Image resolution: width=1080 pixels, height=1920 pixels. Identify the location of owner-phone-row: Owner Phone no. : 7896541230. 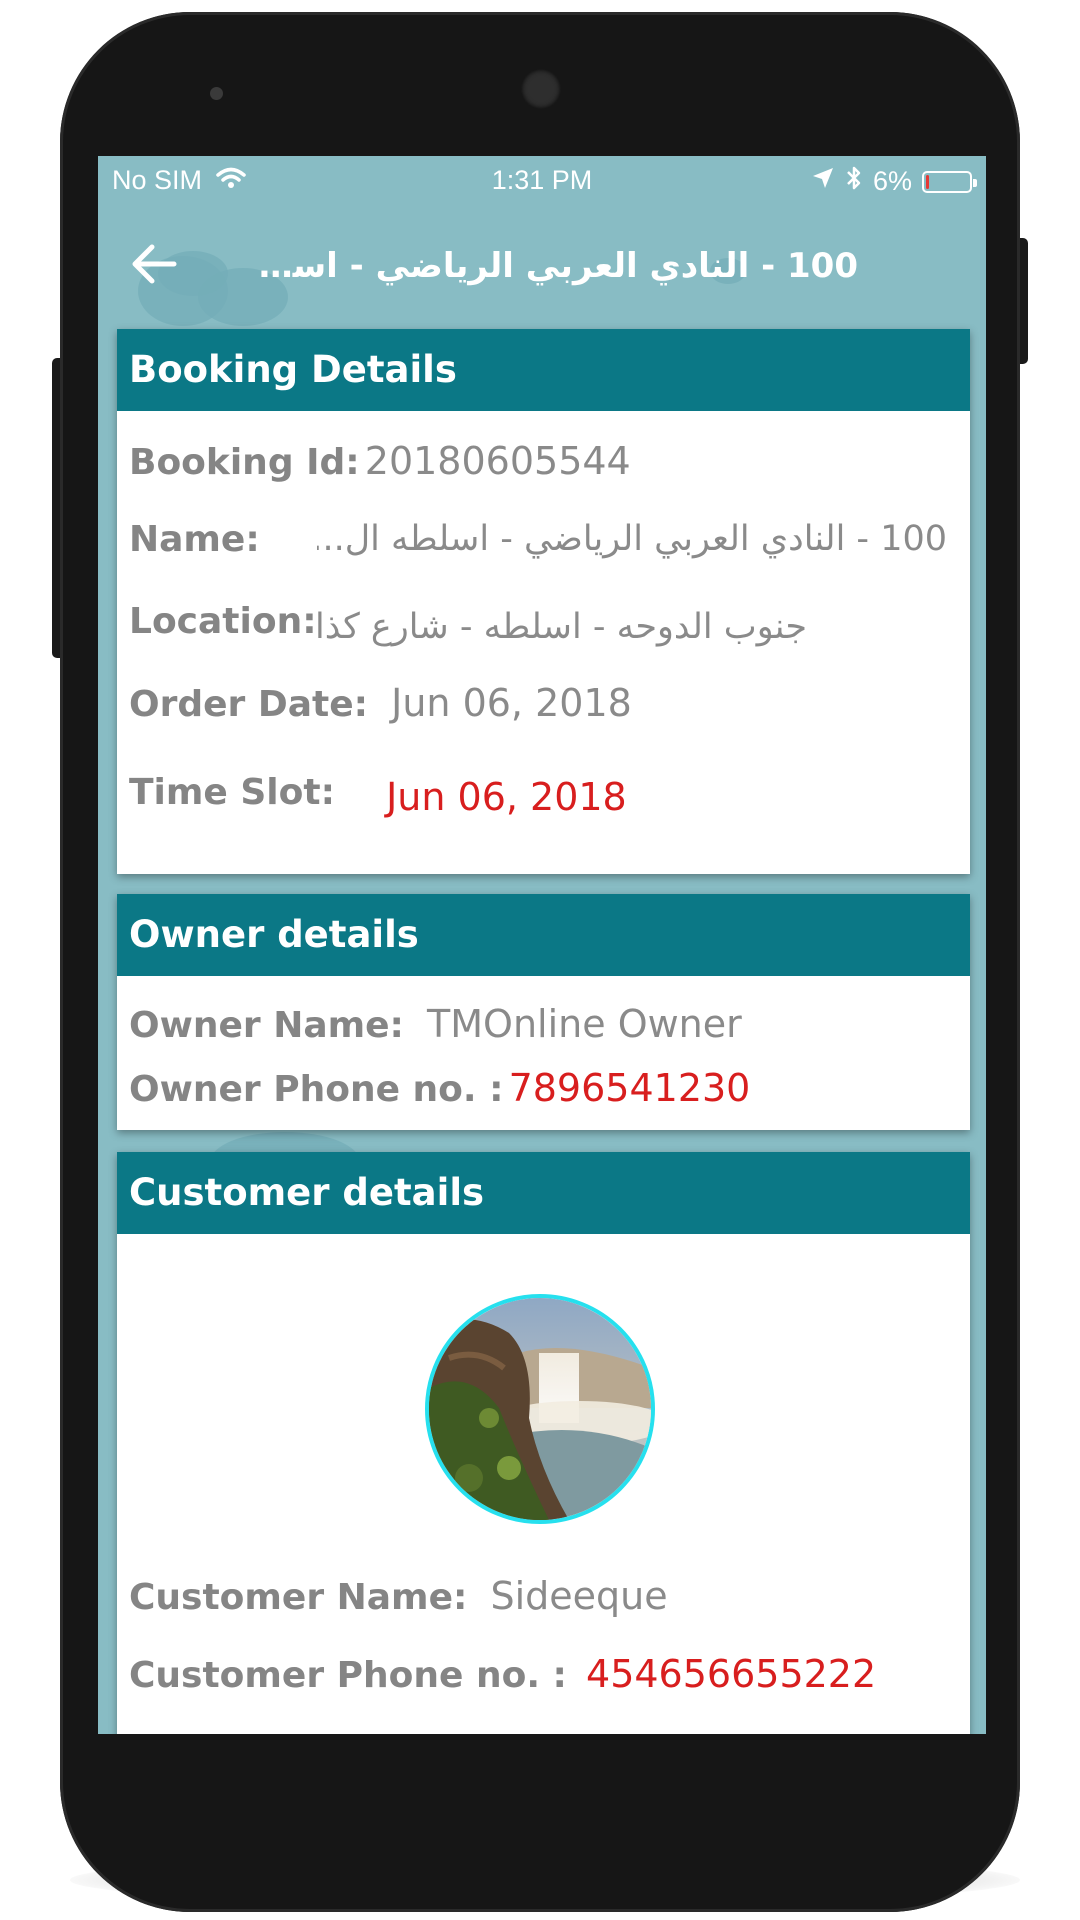
(439, 1088).